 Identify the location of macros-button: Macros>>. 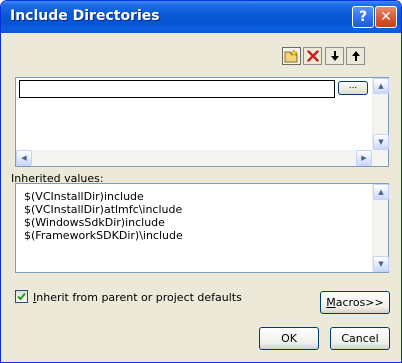
(355, 302).